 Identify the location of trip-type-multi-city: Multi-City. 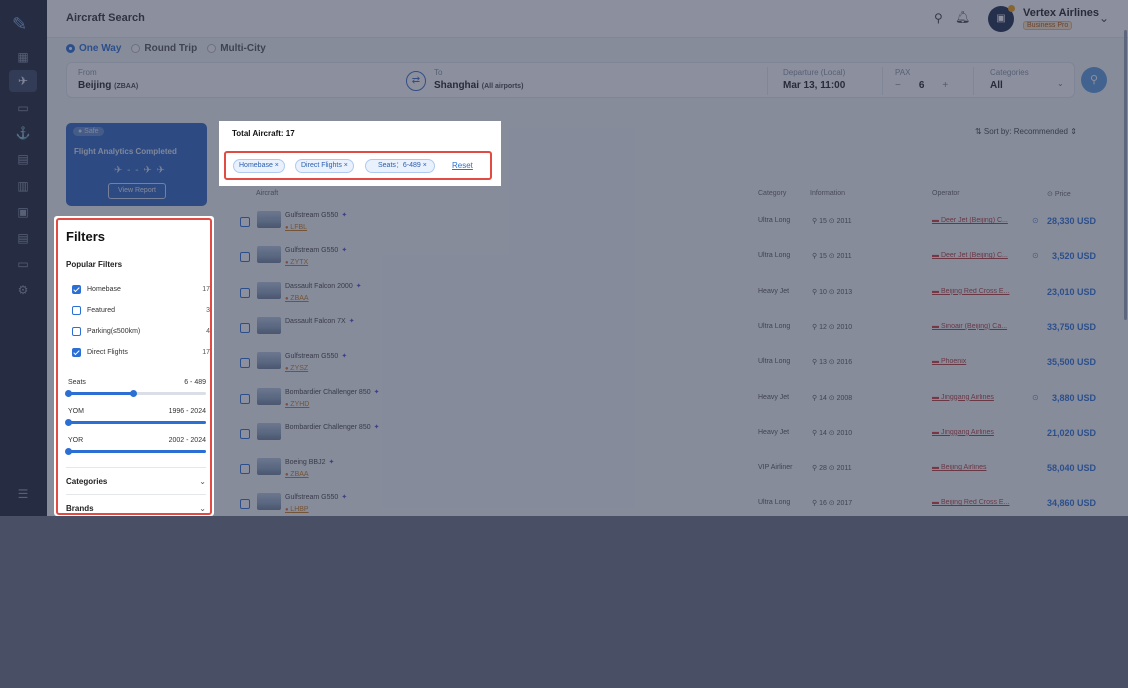
(236, 48).